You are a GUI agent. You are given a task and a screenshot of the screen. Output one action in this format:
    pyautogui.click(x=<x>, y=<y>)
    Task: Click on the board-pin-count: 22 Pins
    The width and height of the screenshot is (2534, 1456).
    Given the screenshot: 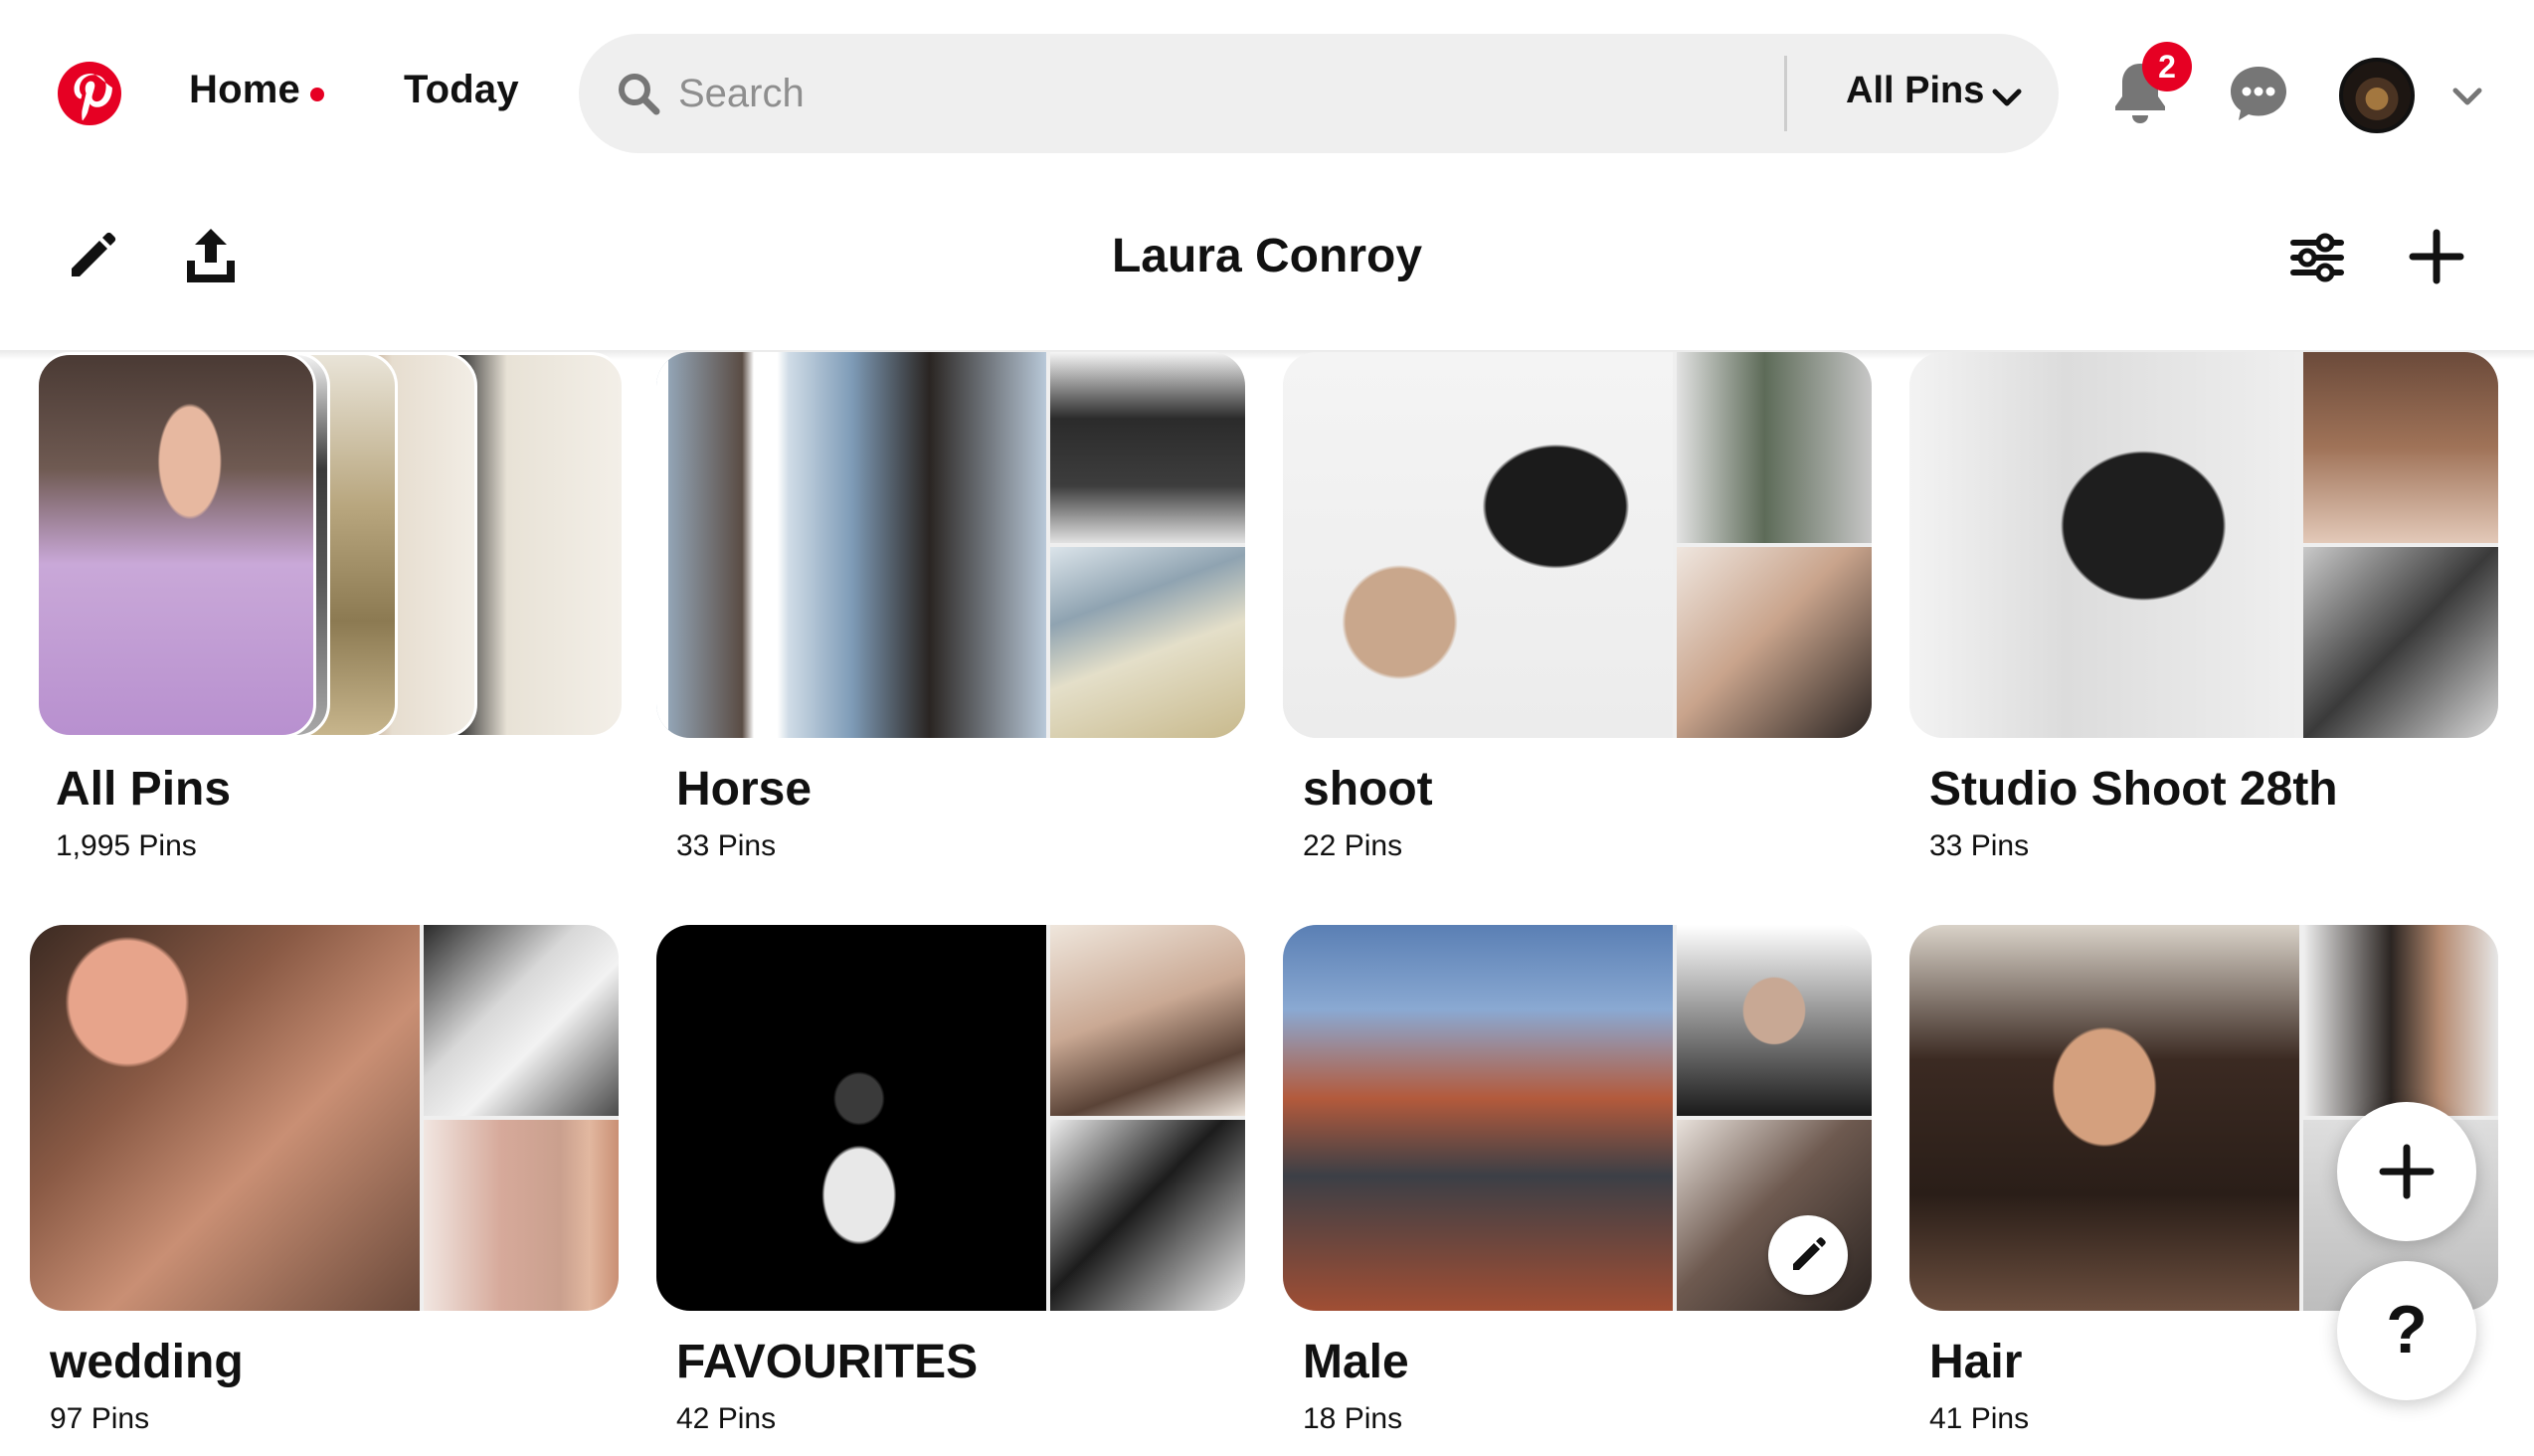 What is the action you would take?
    pyautogui.click(x=1353, y=845)
    